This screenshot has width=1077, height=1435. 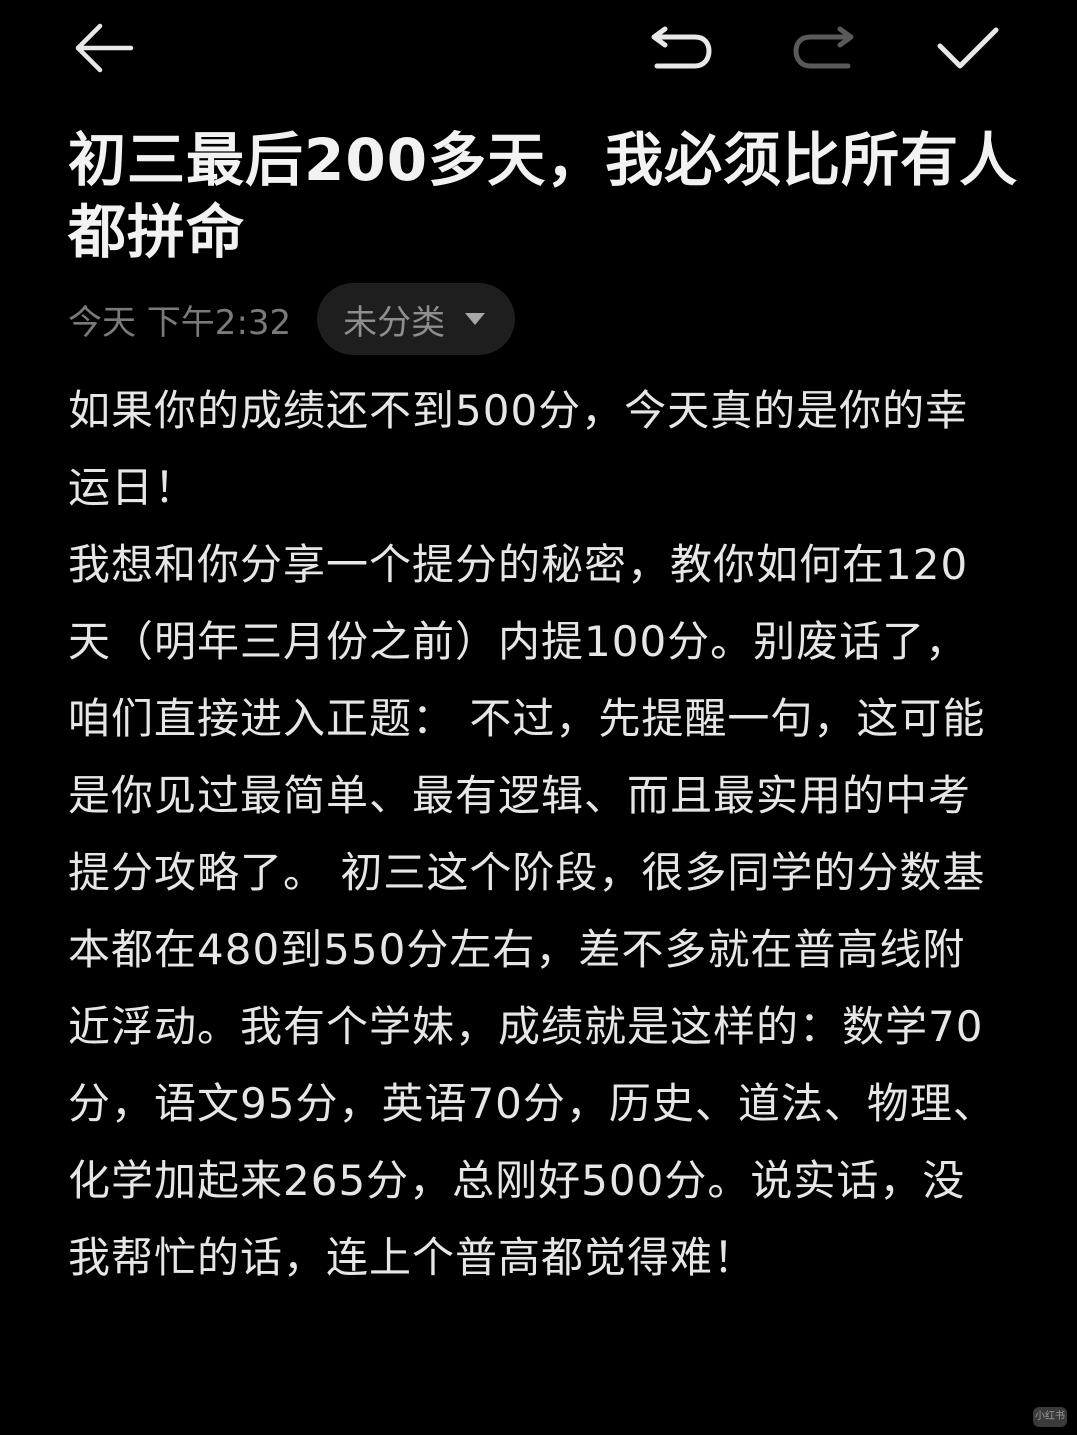 I want to click on undo-button, so click(x=681, y=48).